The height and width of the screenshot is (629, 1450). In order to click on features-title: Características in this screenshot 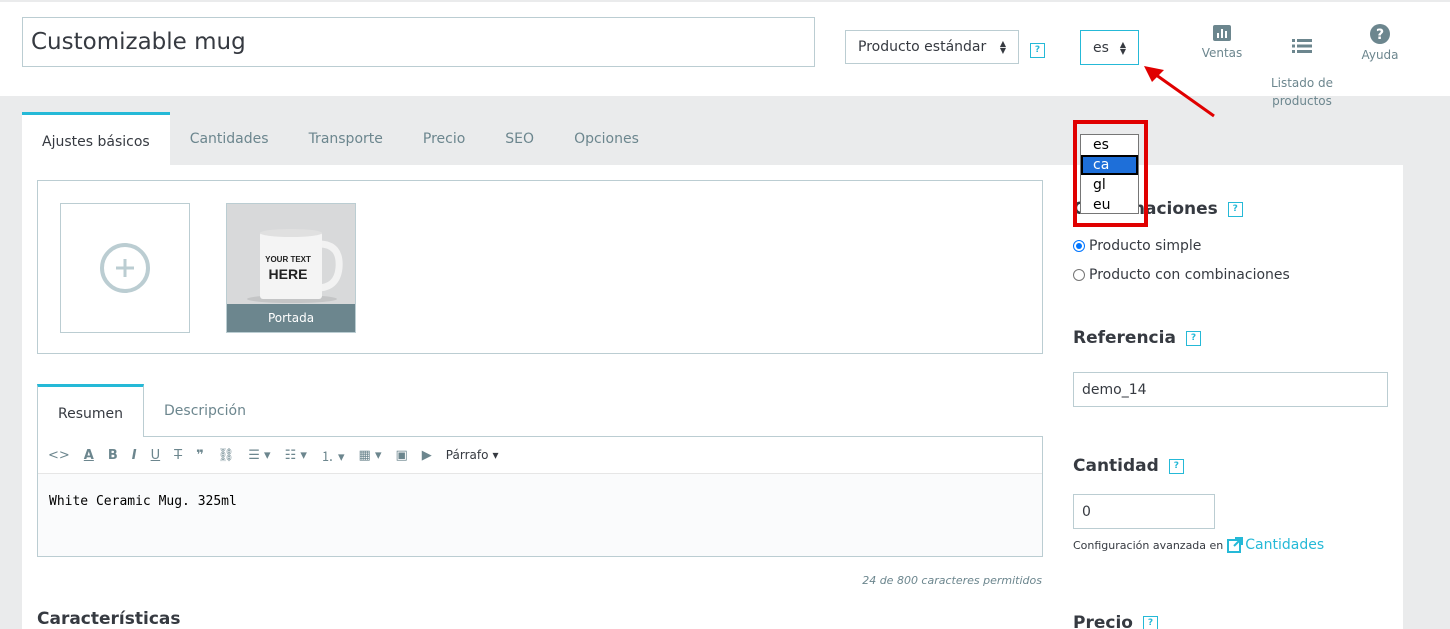, I will do `click(109, 619)`.